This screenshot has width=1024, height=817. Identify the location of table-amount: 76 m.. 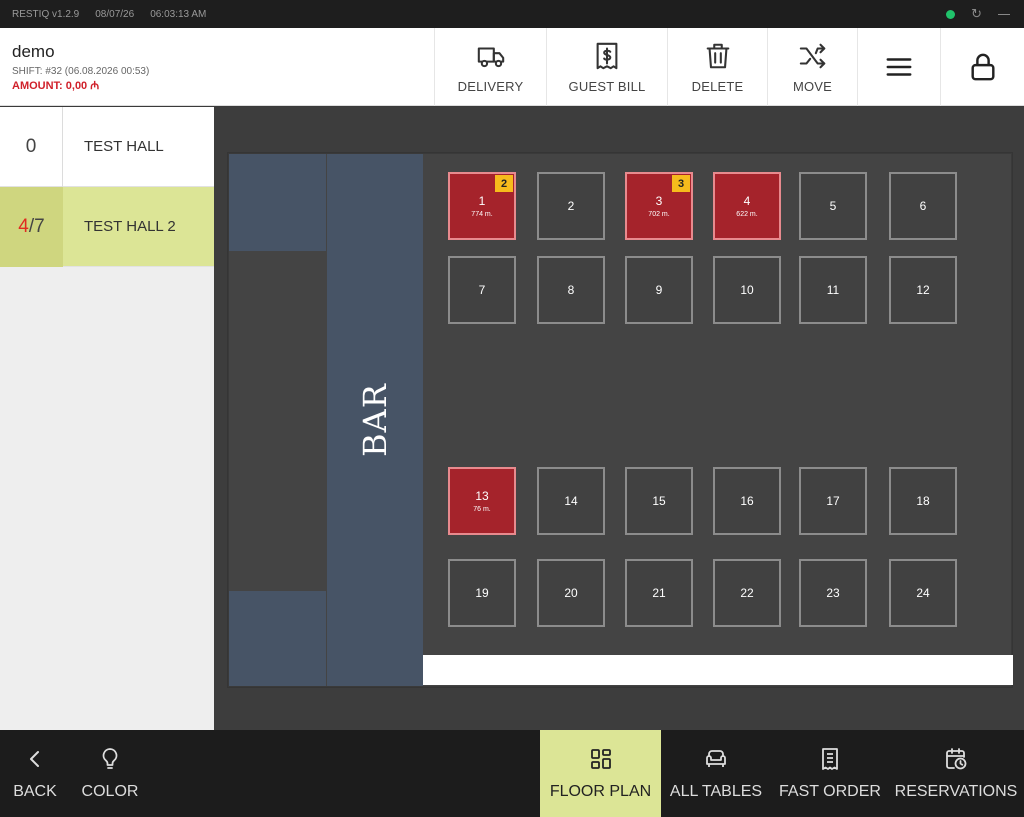
(482, 509).